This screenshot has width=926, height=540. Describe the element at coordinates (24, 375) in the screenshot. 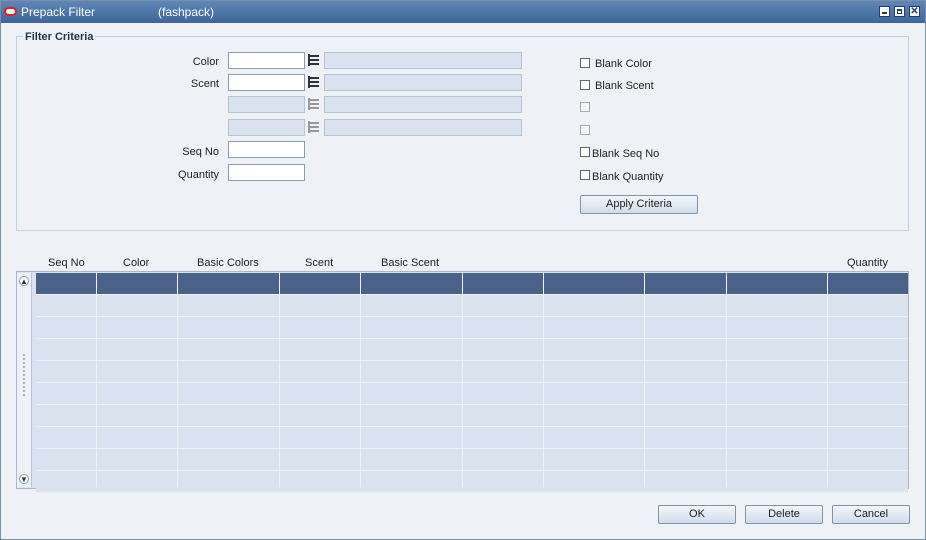

I see `scroll-grip-icon` at that location.